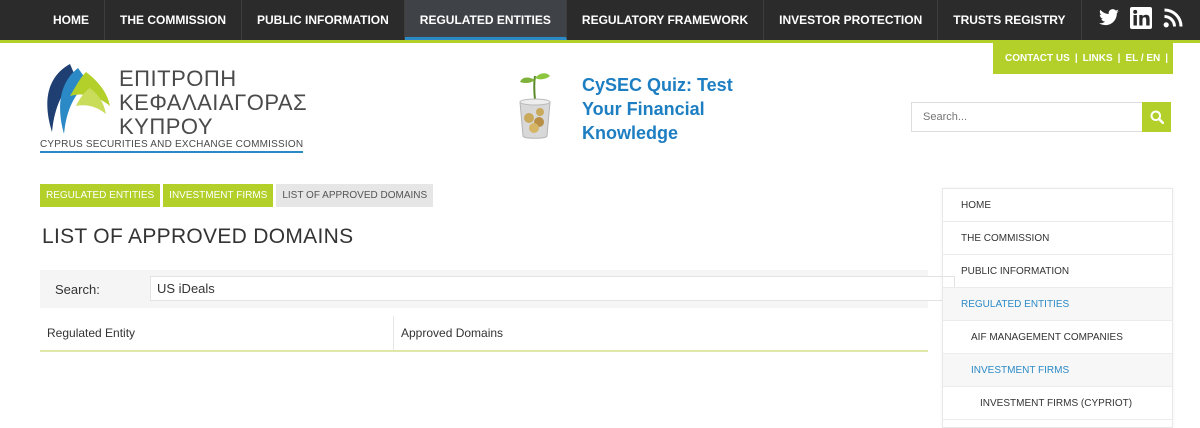 Image resolution: width=1200 pixels, height=428 pixels. I want to click on table-search-label: Search:, so click(77, 289).